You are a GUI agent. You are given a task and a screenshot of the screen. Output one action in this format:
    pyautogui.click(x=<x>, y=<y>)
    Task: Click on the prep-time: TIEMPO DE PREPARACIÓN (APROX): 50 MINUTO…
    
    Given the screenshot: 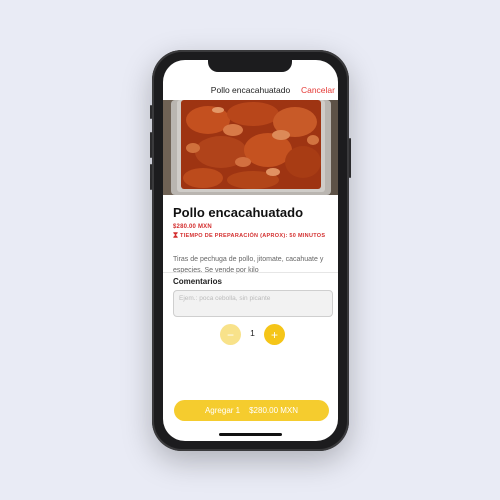 What is the action you would take?
    pyautogui.click(x=250, y=236)
    